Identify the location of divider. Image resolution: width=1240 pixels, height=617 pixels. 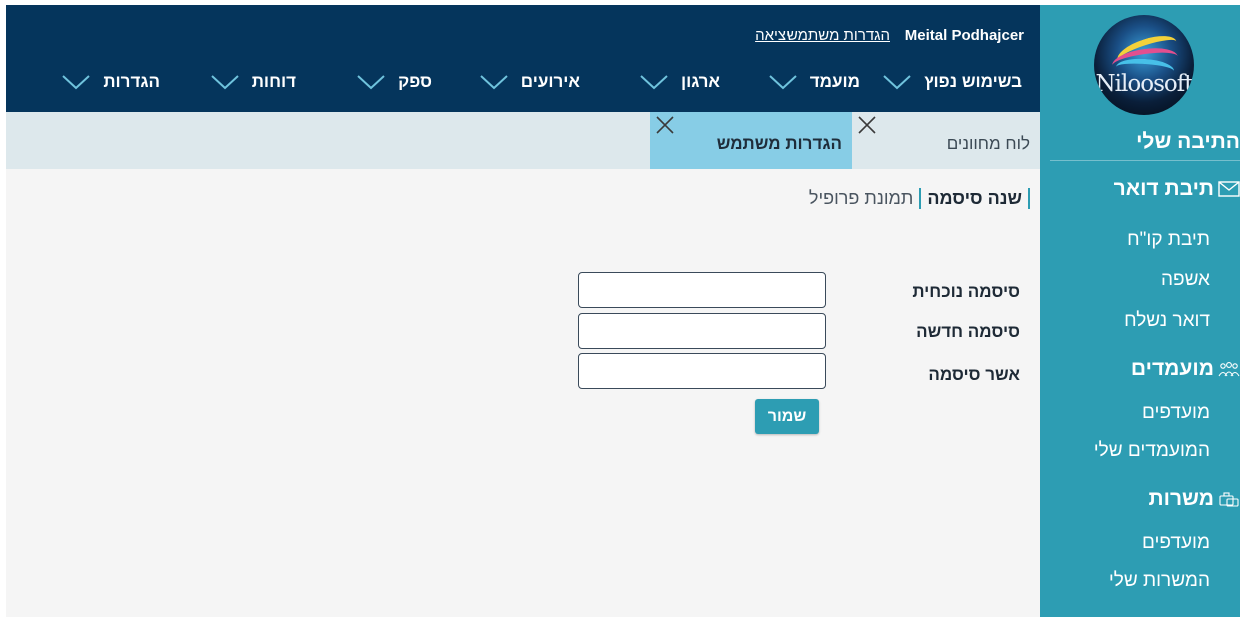
(1145, 160).